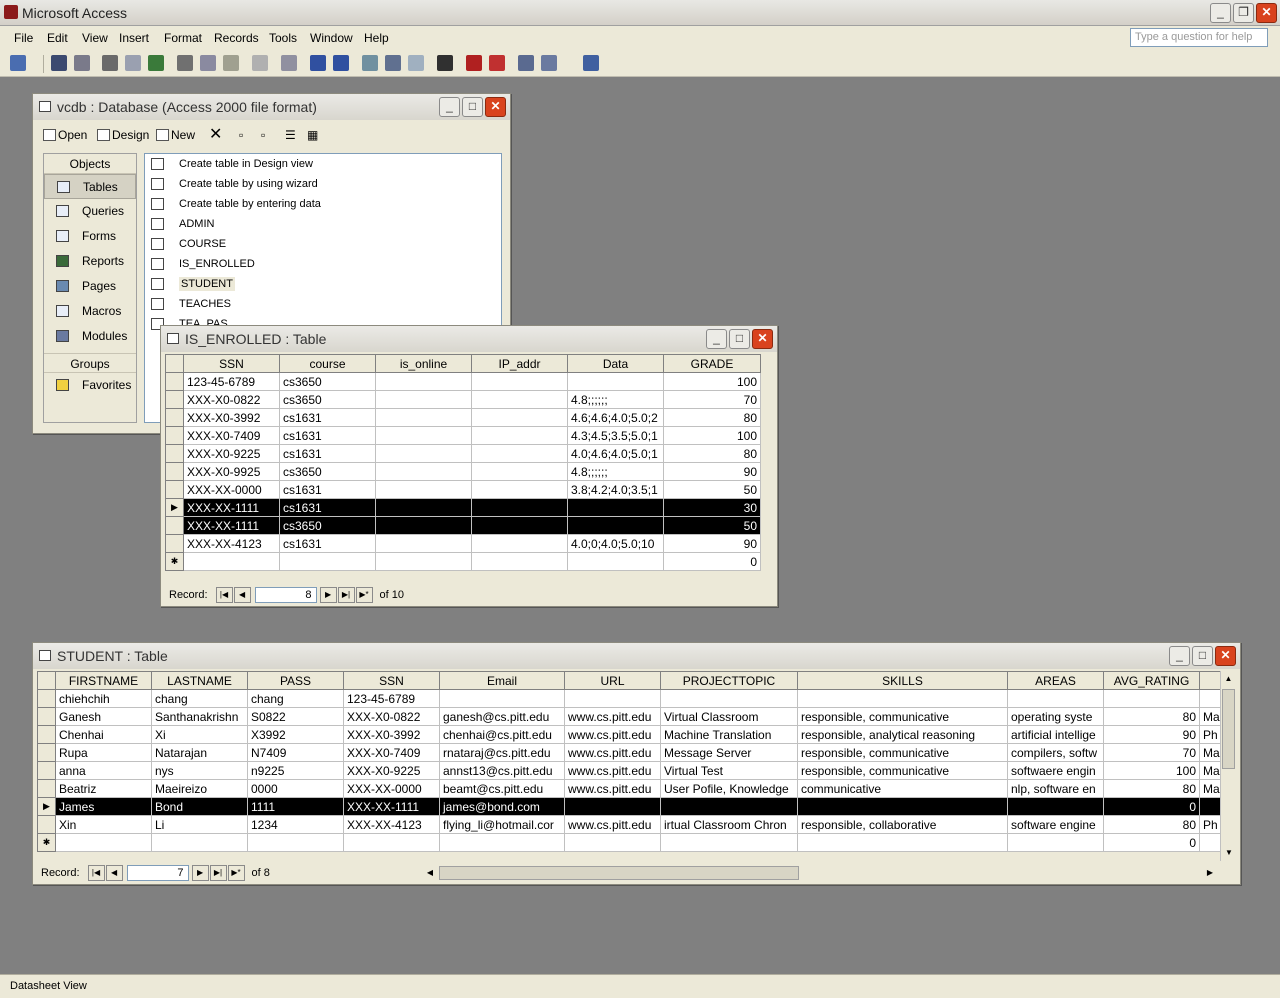  I want to click on view-icon, so click(18, 63).